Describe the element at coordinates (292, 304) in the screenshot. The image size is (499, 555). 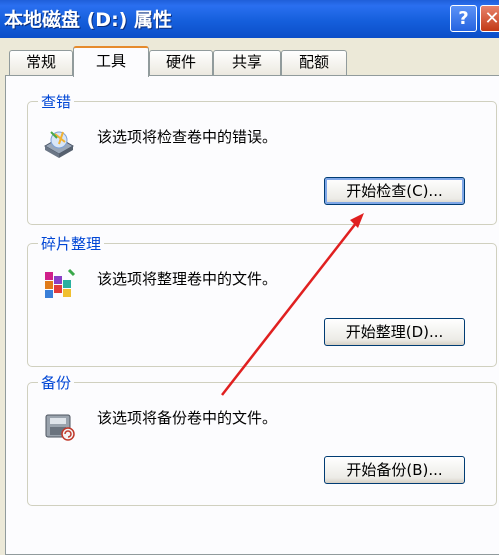
I see `annotation-arrow` at that location.